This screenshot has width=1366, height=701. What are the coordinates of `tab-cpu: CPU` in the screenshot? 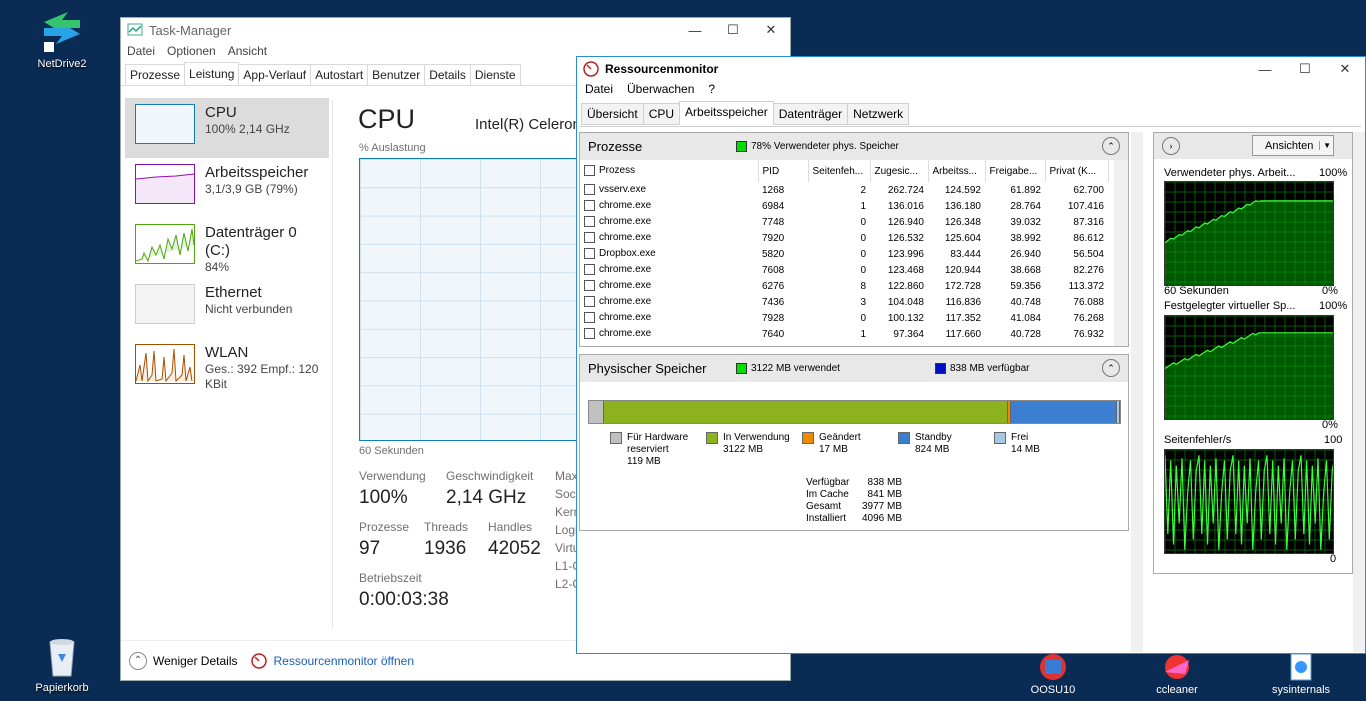 It's located at (661, 114).